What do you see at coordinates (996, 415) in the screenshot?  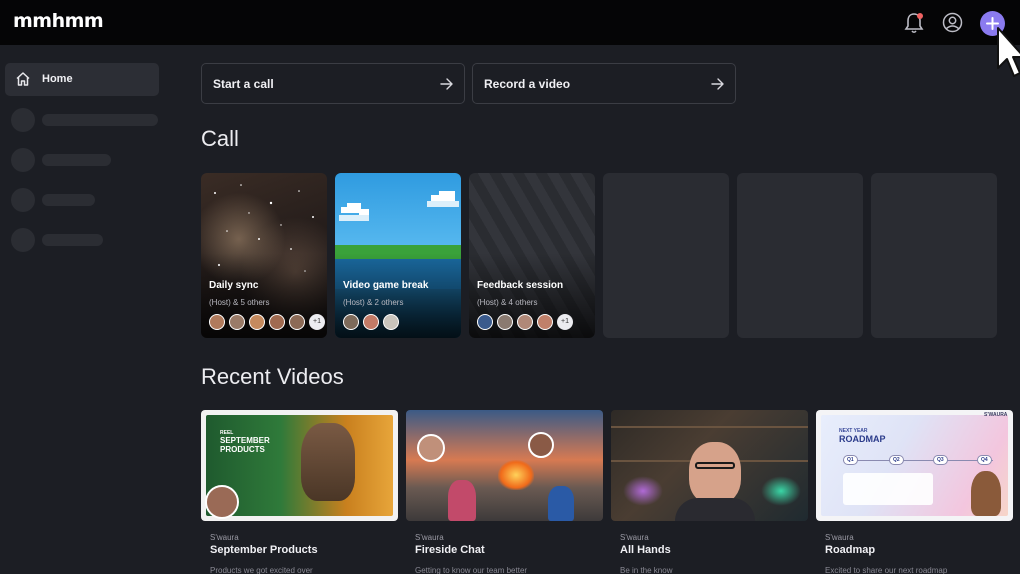 I see `thumbnail-brand: S'WAURA` at bounding box center [996, 415].